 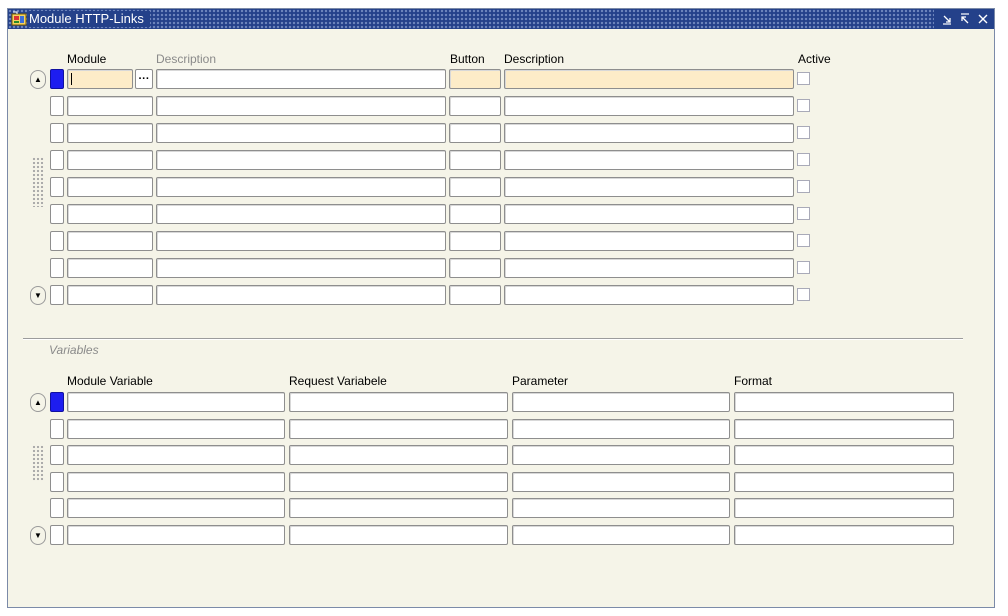 I want to click on list-of-values-button: ···, so click(x=144, y=79).